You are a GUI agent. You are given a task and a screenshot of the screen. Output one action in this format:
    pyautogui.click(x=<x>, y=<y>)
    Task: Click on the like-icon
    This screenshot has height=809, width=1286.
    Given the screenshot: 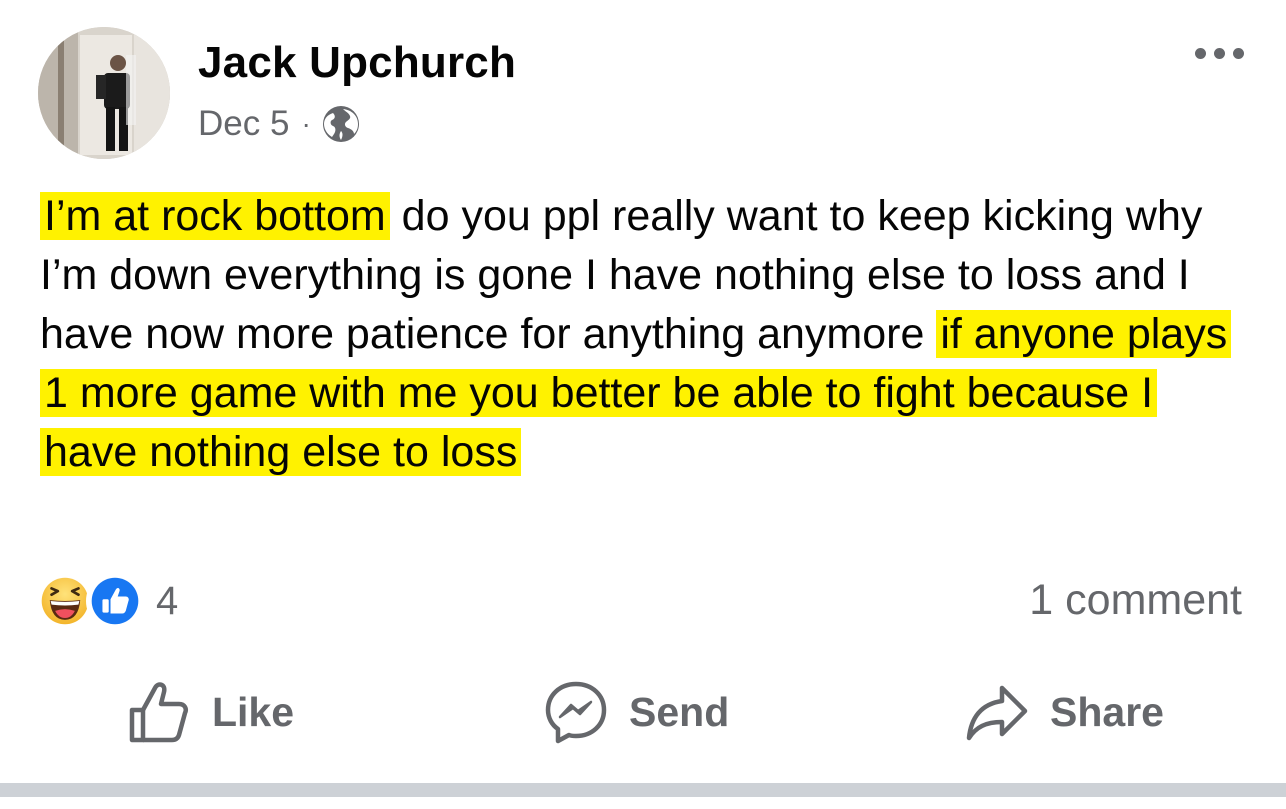 What is the action you would take?
    pyautogui.click(x=115, y=601)
    